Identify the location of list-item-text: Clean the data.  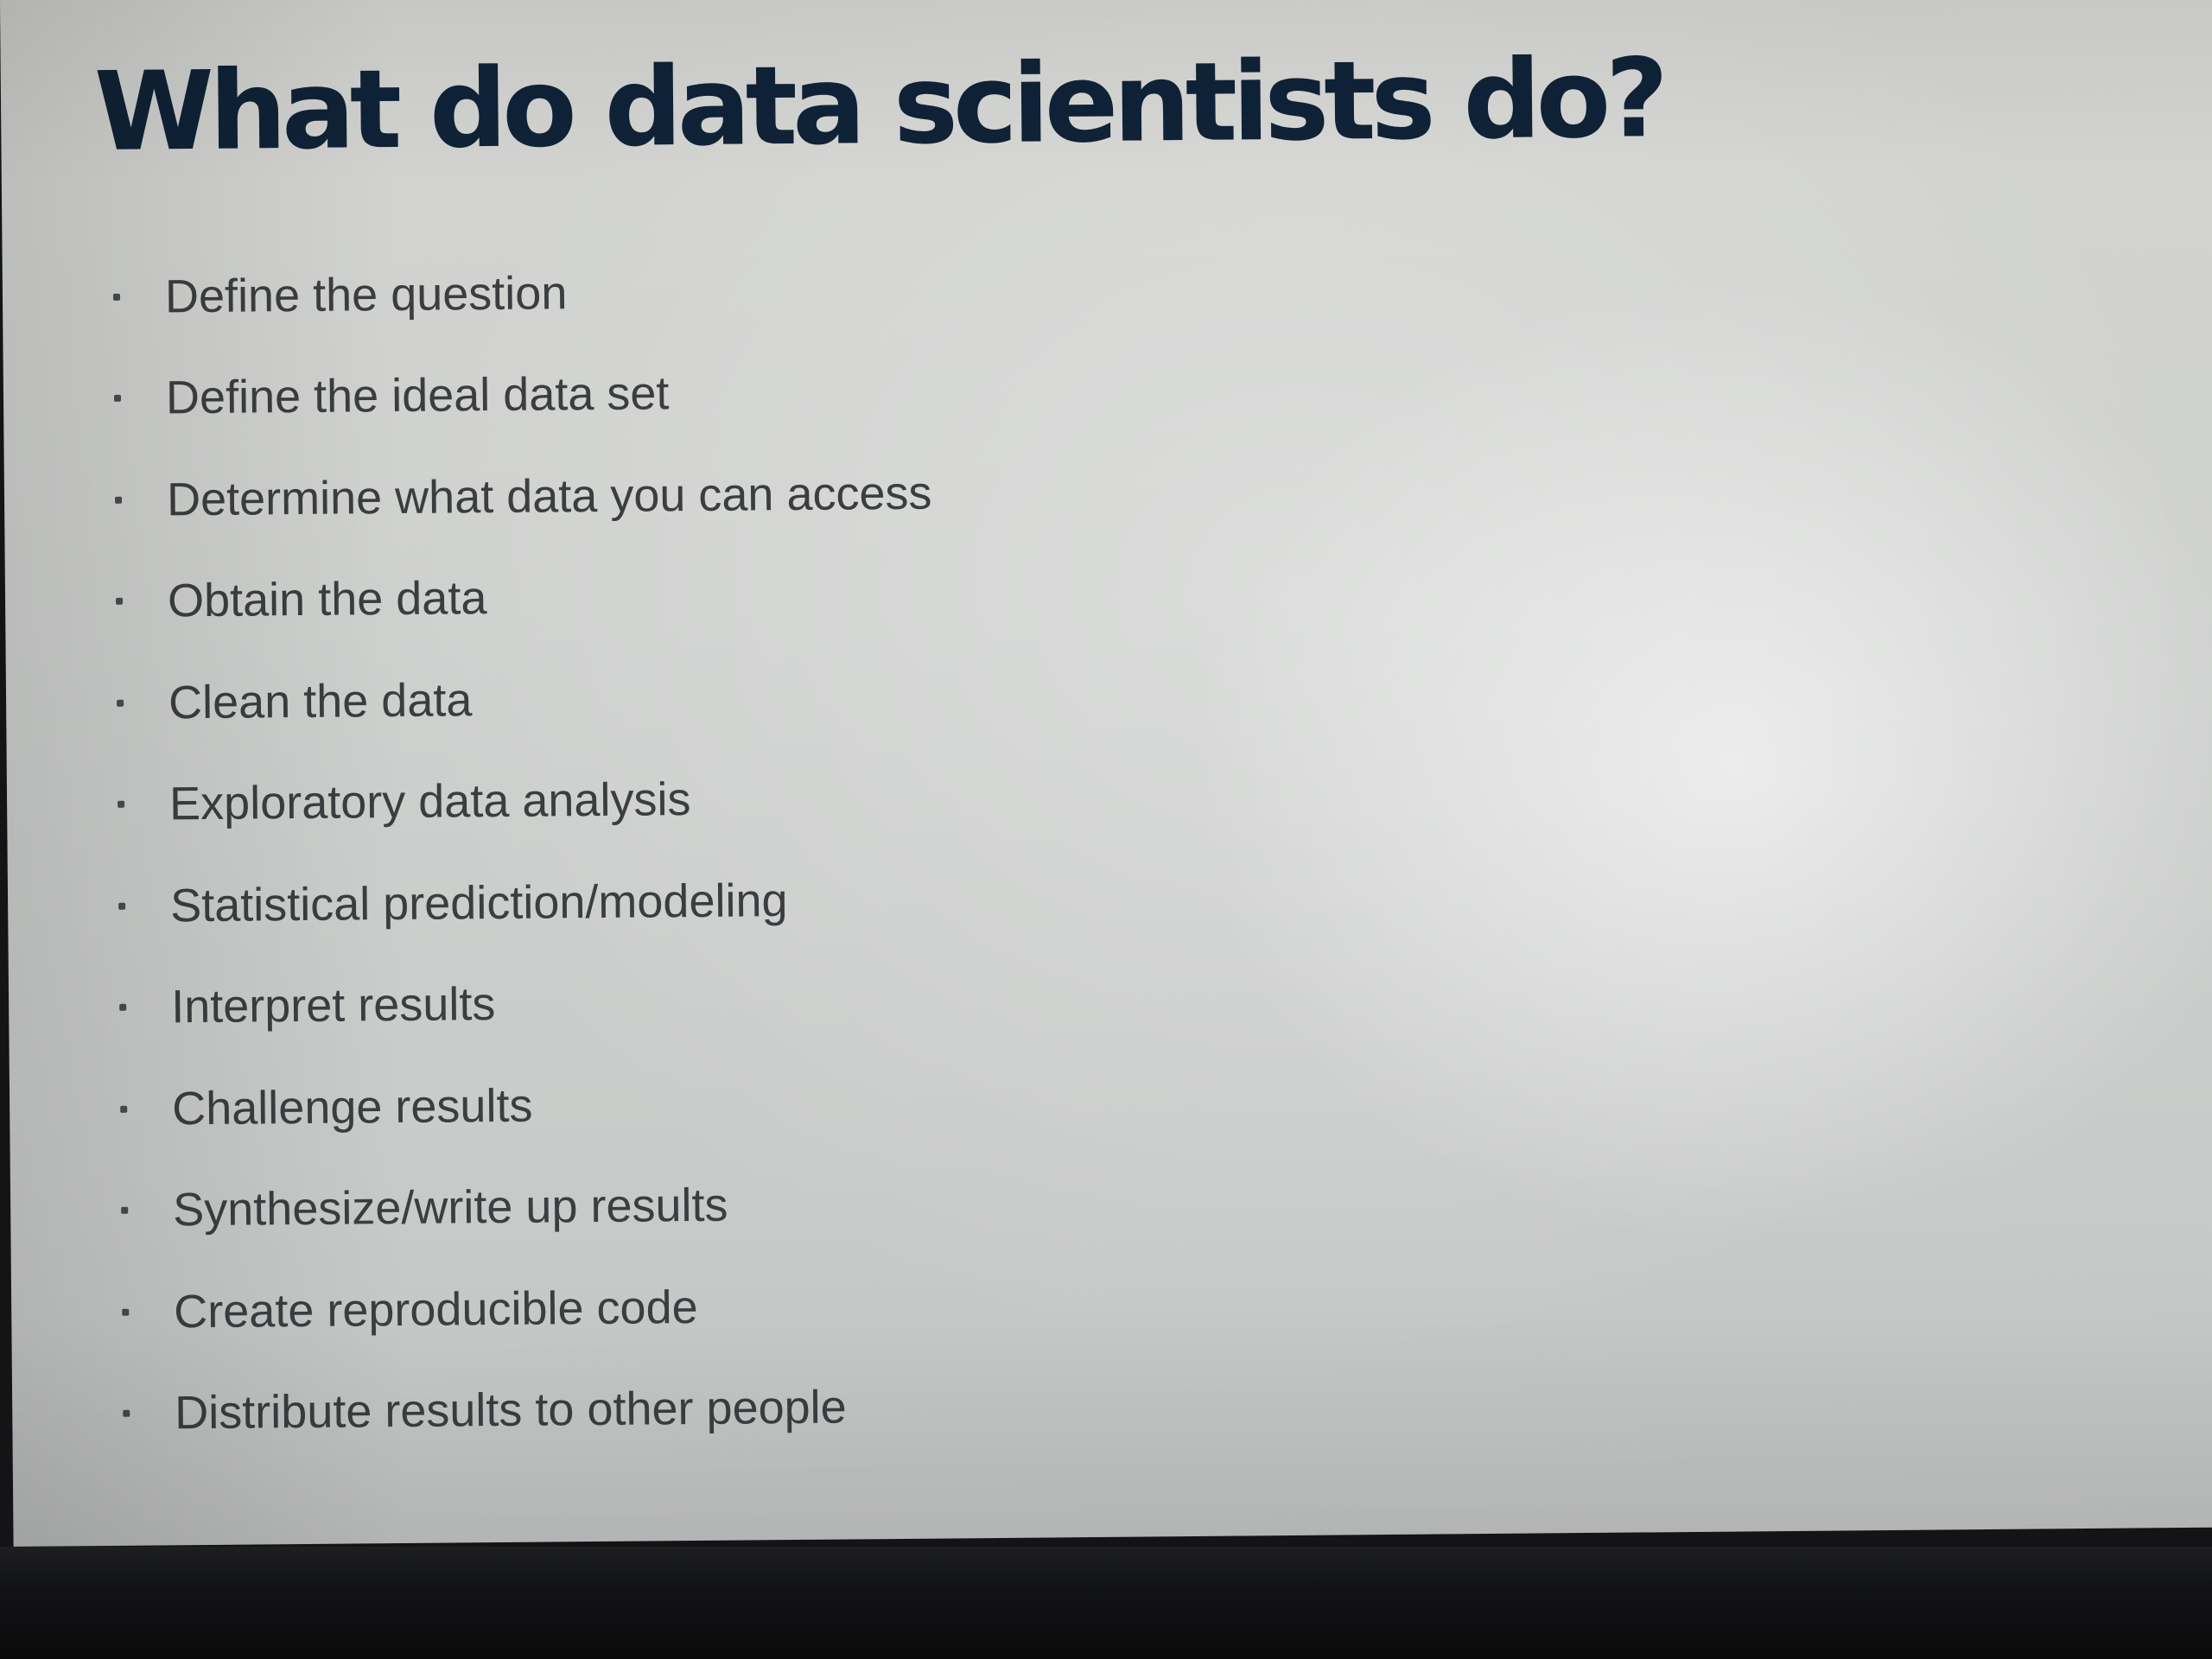
(320, 701).